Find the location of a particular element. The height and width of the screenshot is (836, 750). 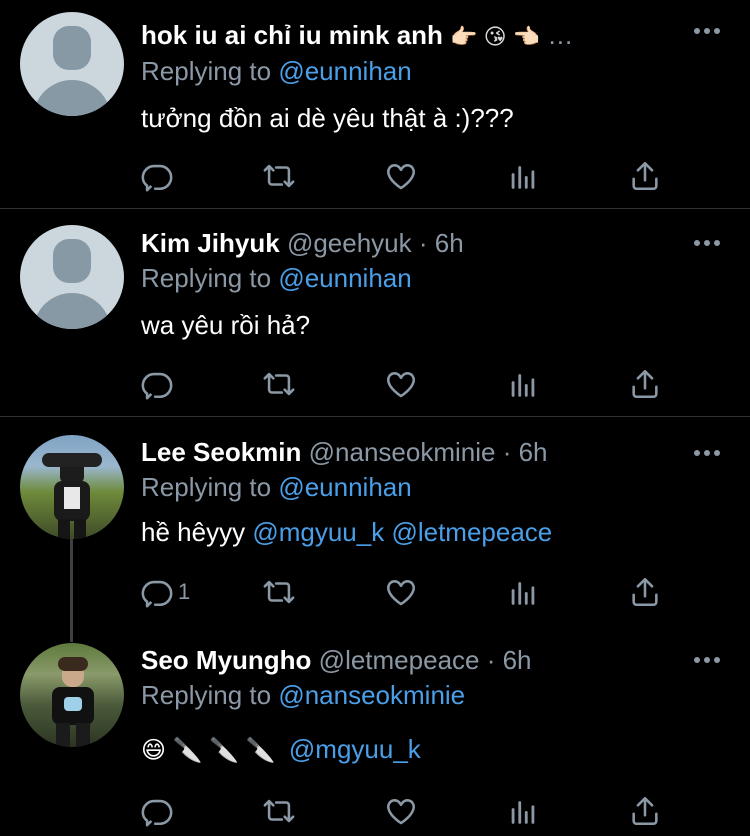

display-name: Seo Myungho is located at coordinates (226, 660).